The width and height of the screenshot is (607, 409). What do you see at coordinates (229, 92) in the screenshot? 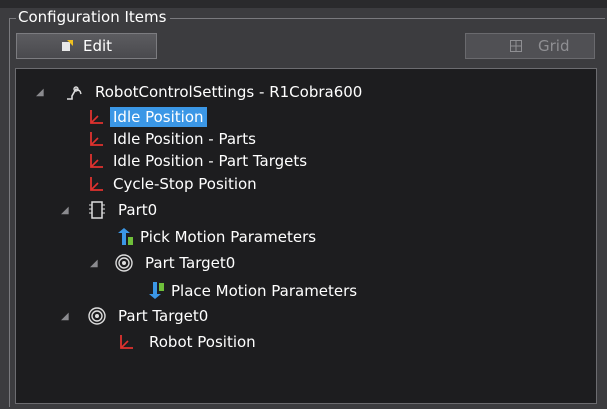
I see `root-label: RobotControlSettings - R1Cobra600` at bounding box center [229, 92].